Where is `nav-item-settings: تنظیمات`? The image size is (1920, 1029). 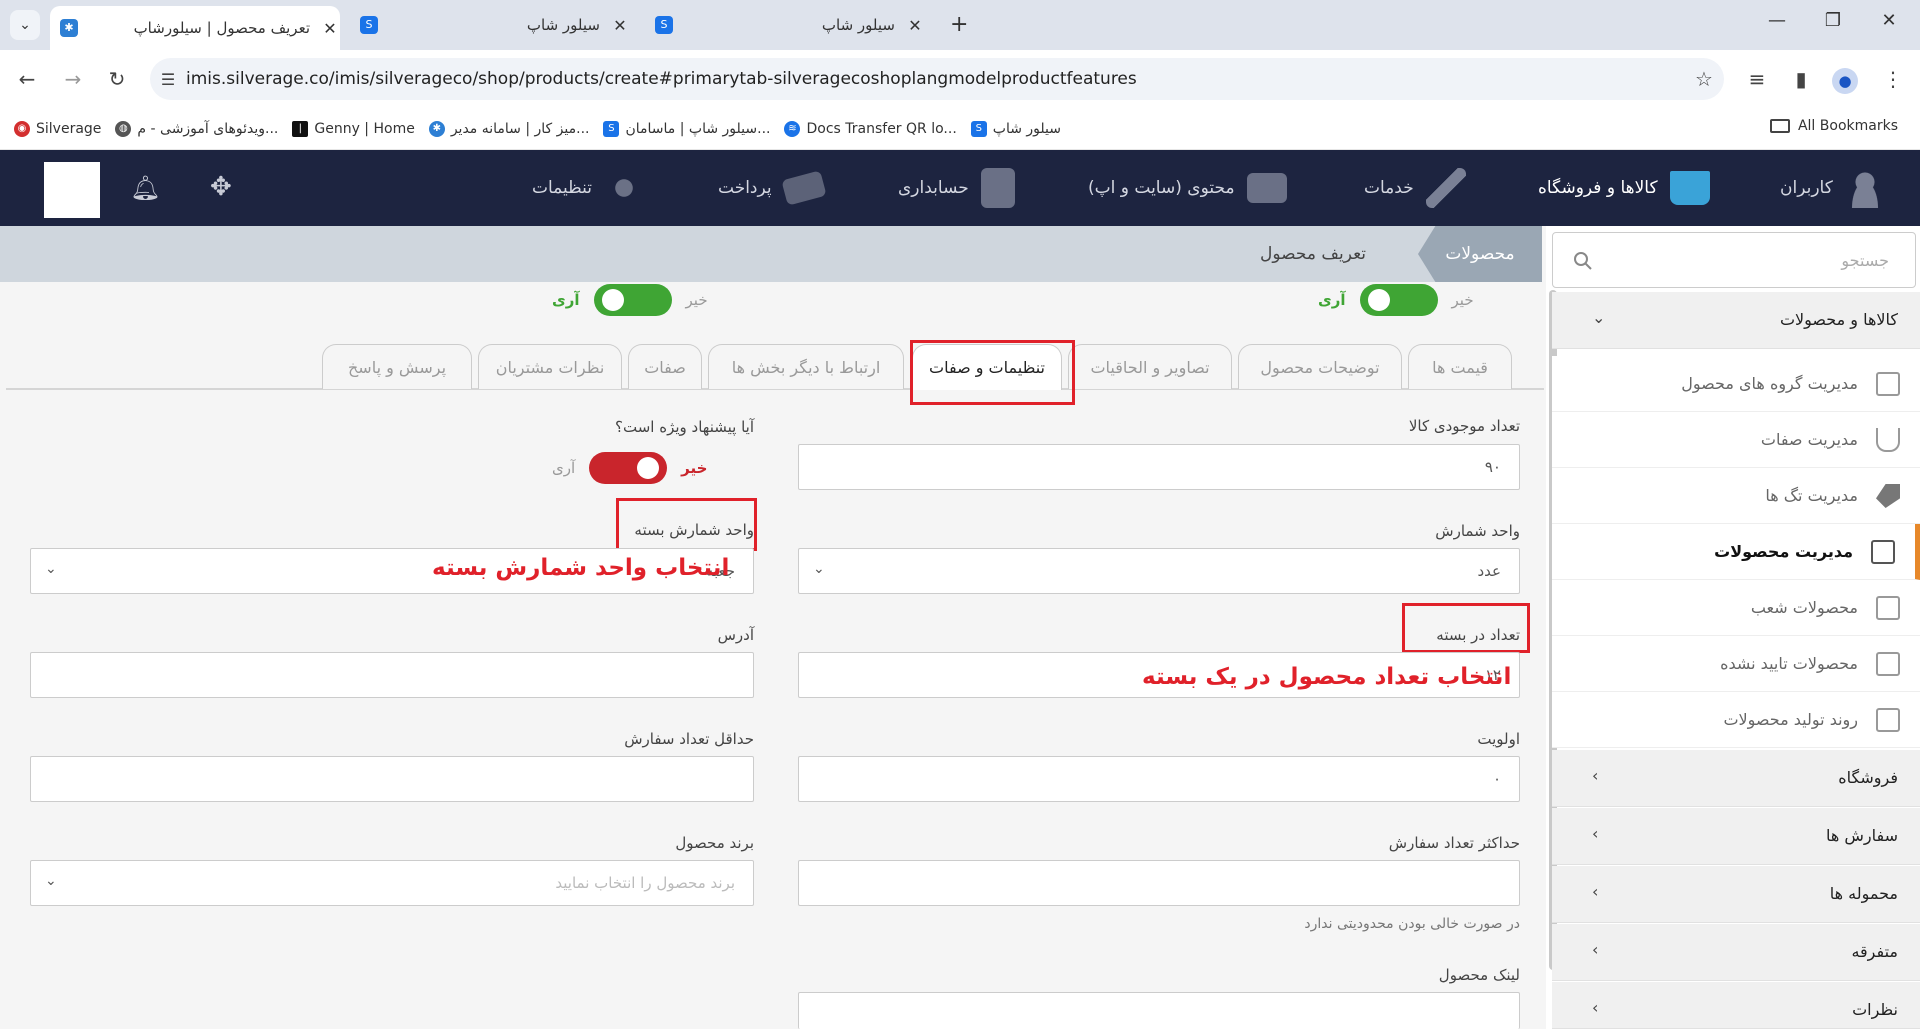
nav-item-settings: تنظیمات is located at coordinates (588, 188).